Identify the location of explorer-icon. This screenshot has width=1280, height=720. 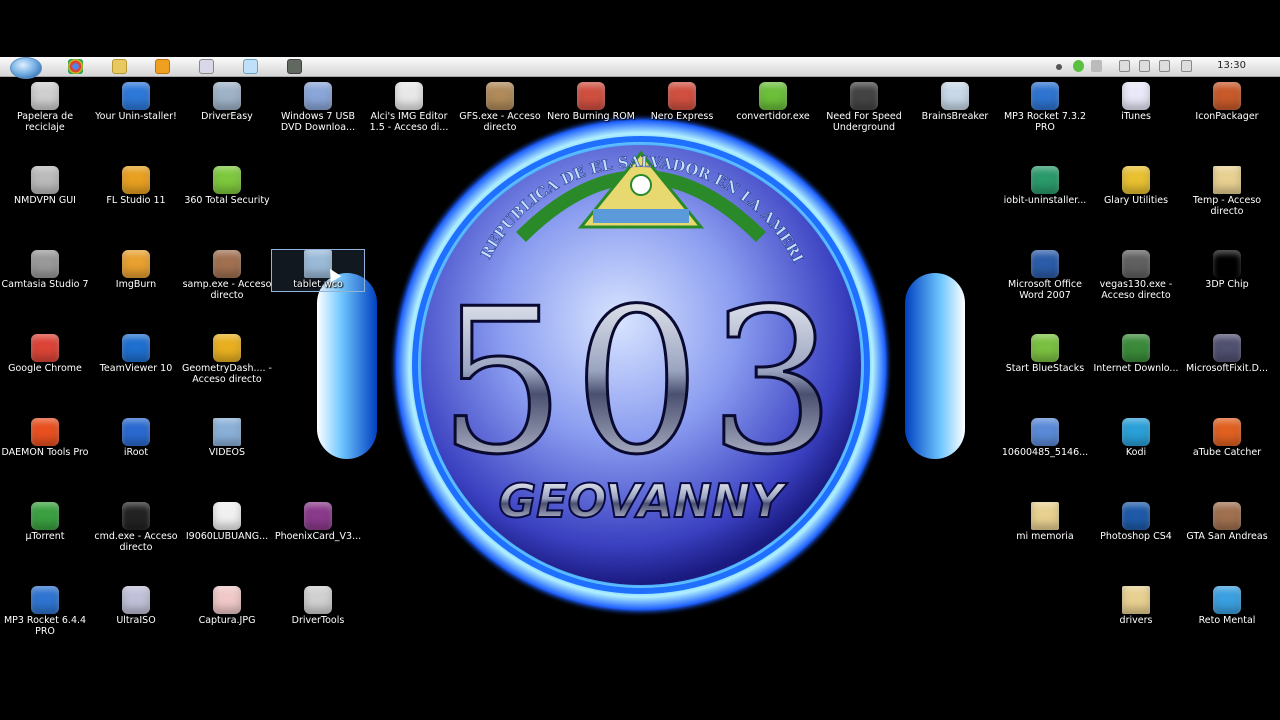
(119, 66).